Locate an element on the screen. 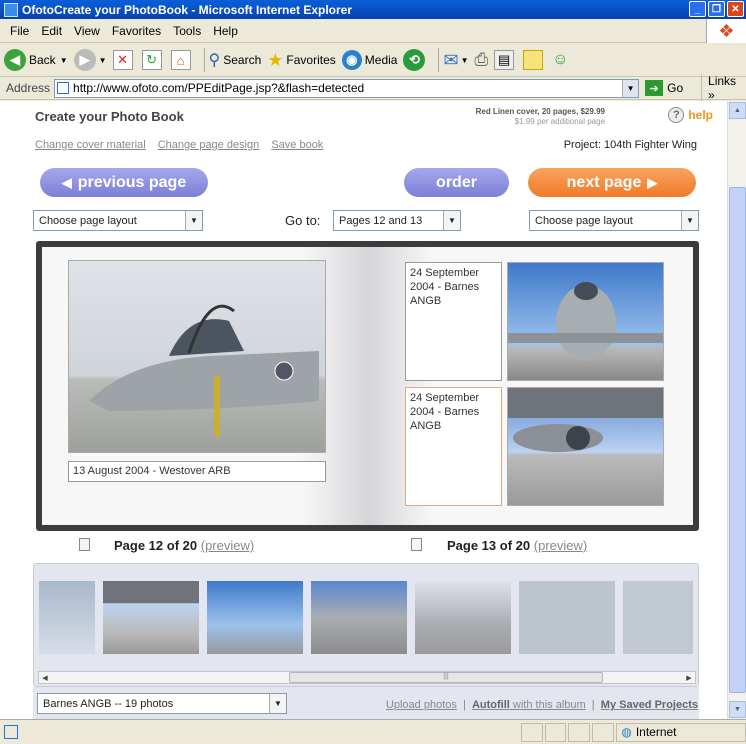 This screenshot has width=746, height=744. aircraft-front-illustration is located at coordinates (585, 321).